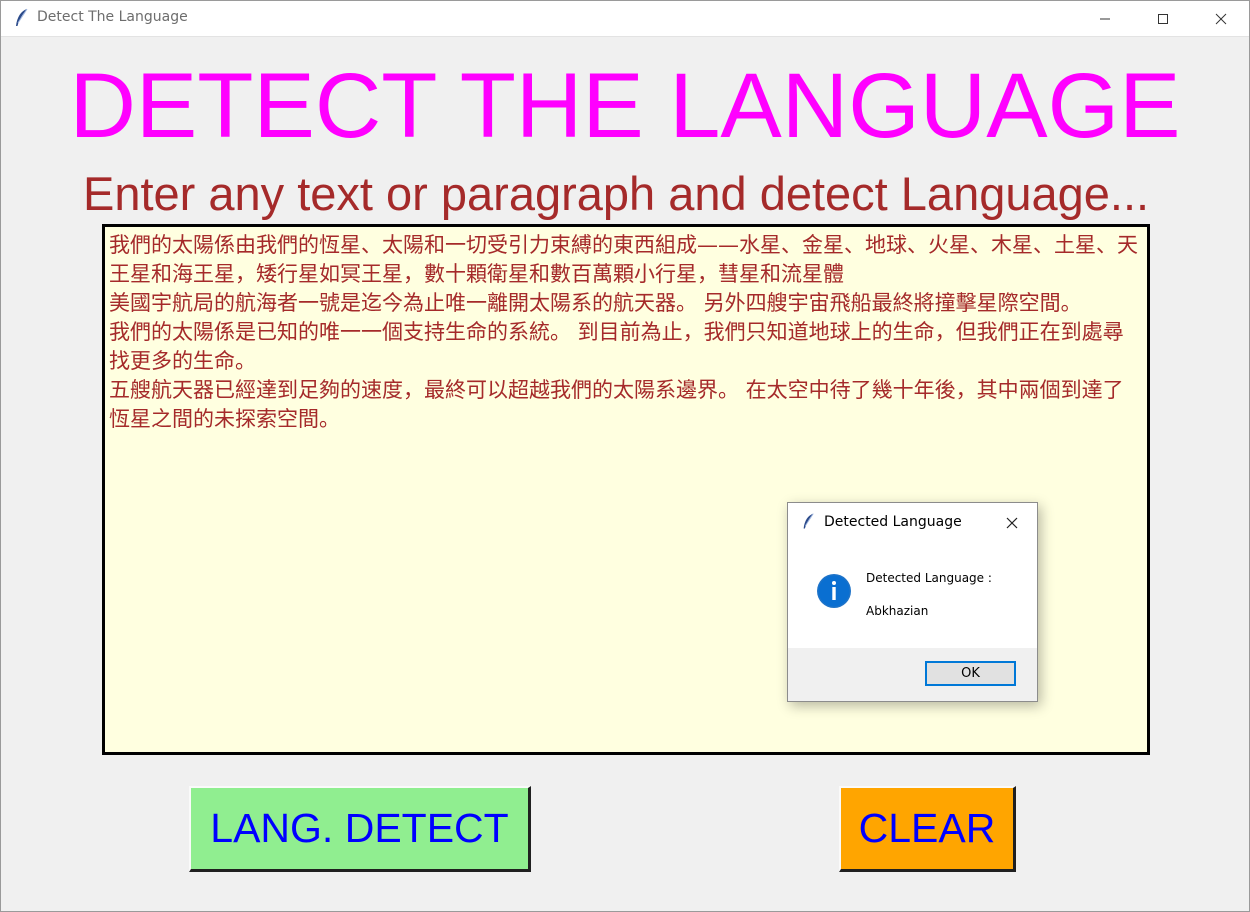 The width and height of the screenshot is (1250, 912). I want to click on dialog-close-button, so click(1012, 523).